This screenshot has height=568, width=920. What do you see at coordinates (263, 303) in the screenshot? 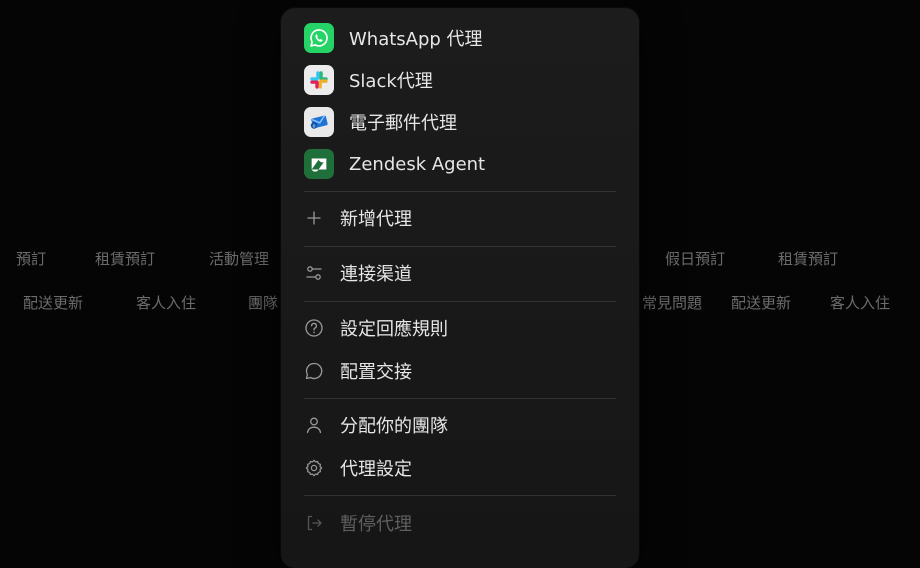
I see `bg-tag-team: 團隊` at bounding box center [263, 303].